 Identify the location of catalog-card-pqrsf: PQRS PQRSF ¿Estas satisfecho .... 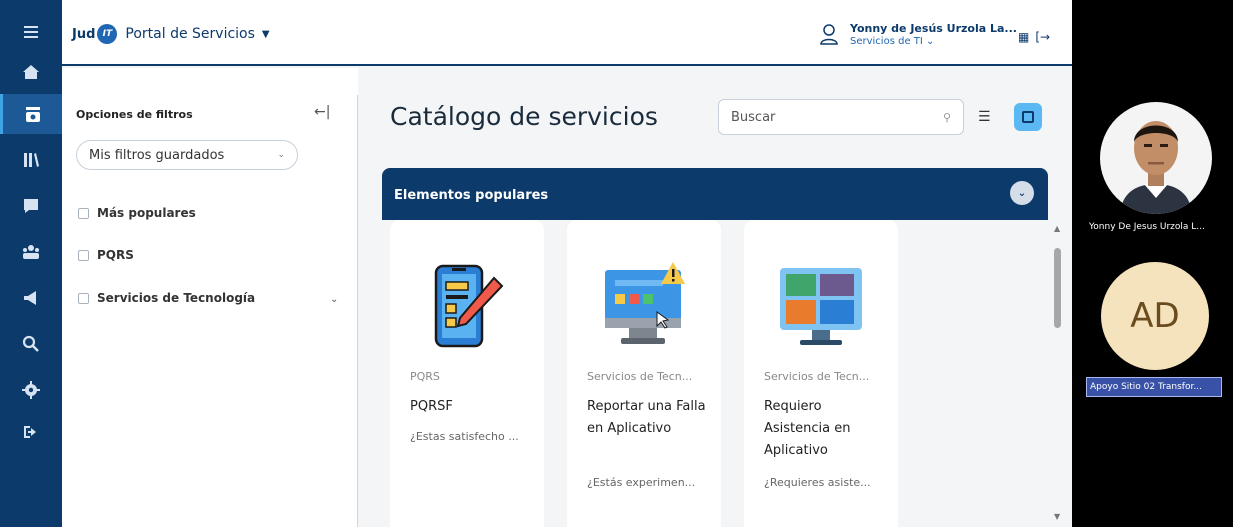
(467, 373).